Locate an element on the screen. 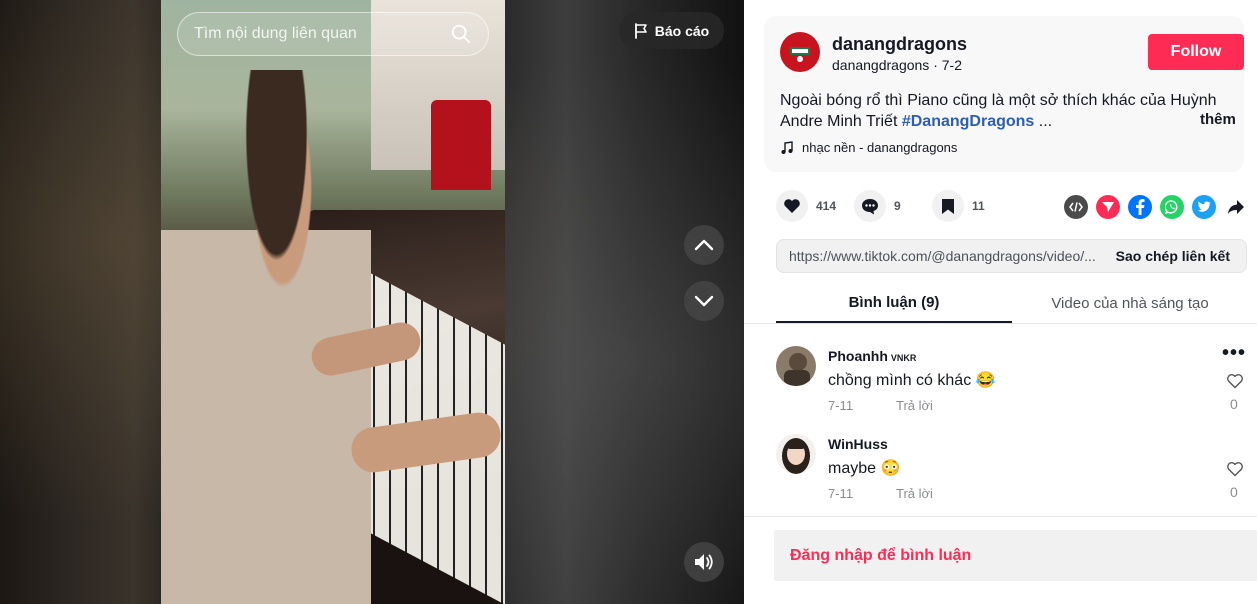 This screenshot has height=604, width=1257. like-button is located at coordinates (792, 206).